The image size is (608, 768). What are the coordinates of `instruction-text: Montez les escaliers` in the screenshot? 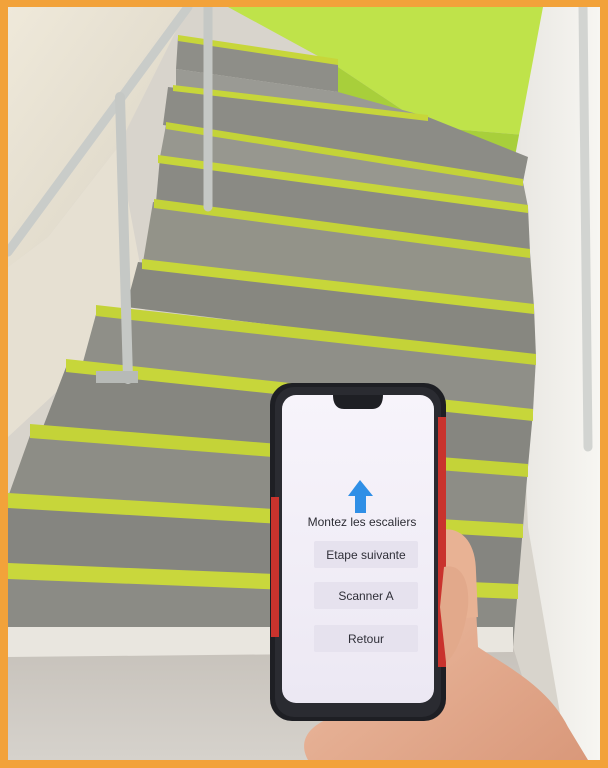 It's located at (362, 522).